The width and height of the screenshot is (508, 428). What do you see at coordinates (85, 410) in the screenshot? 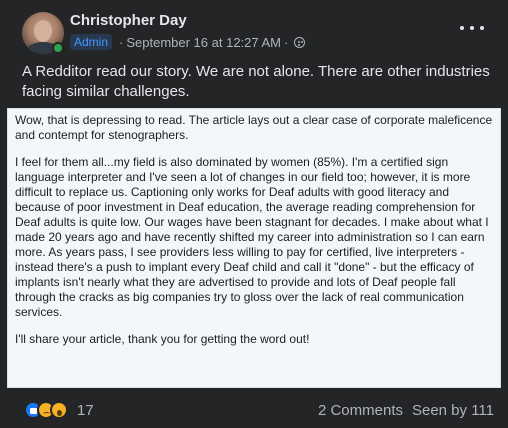
I see `reaction-count: 17` at bounding box center [85, 410].